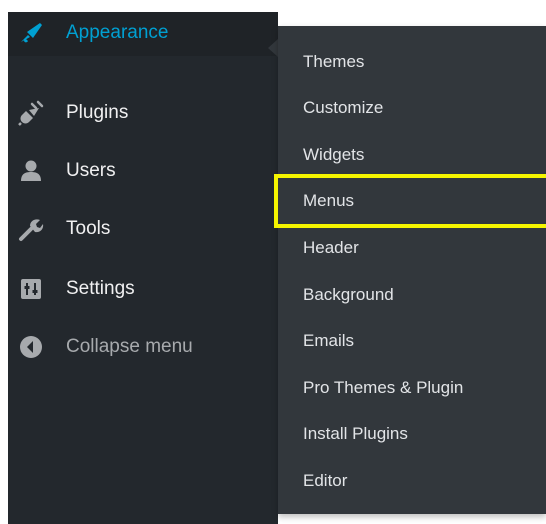 The width and height of the screenshot is (546, 524). Describe the element at coordinates (31, 230) in the screenshot. I see `wrench-icon` at that location.